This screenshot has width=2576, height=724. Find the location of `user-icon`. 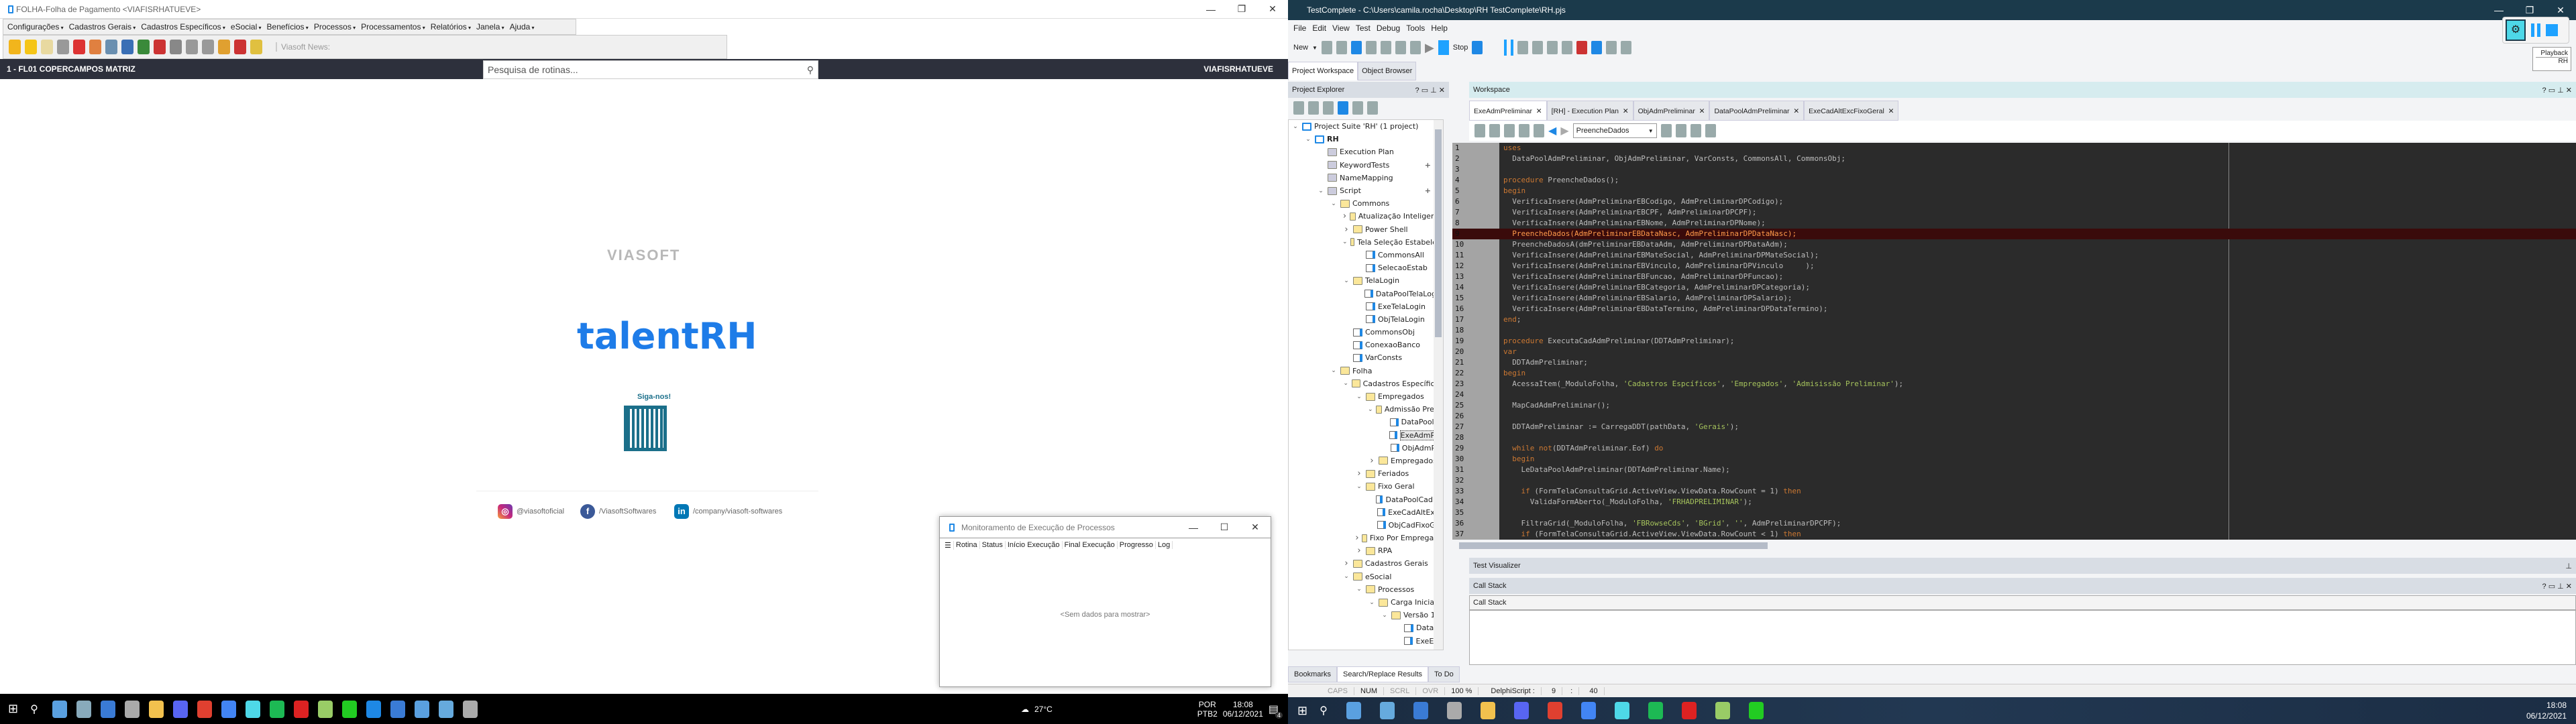

user-icon is located at coordinates (1400, 47).